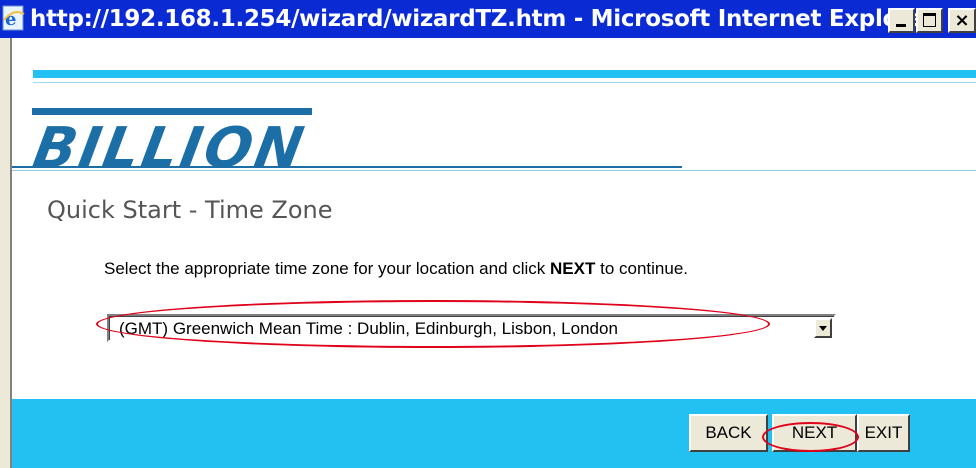  What do you see at coordinates (901, 20) in the screenshot?
I see `minimize-button` at bounding box center [901, 20].